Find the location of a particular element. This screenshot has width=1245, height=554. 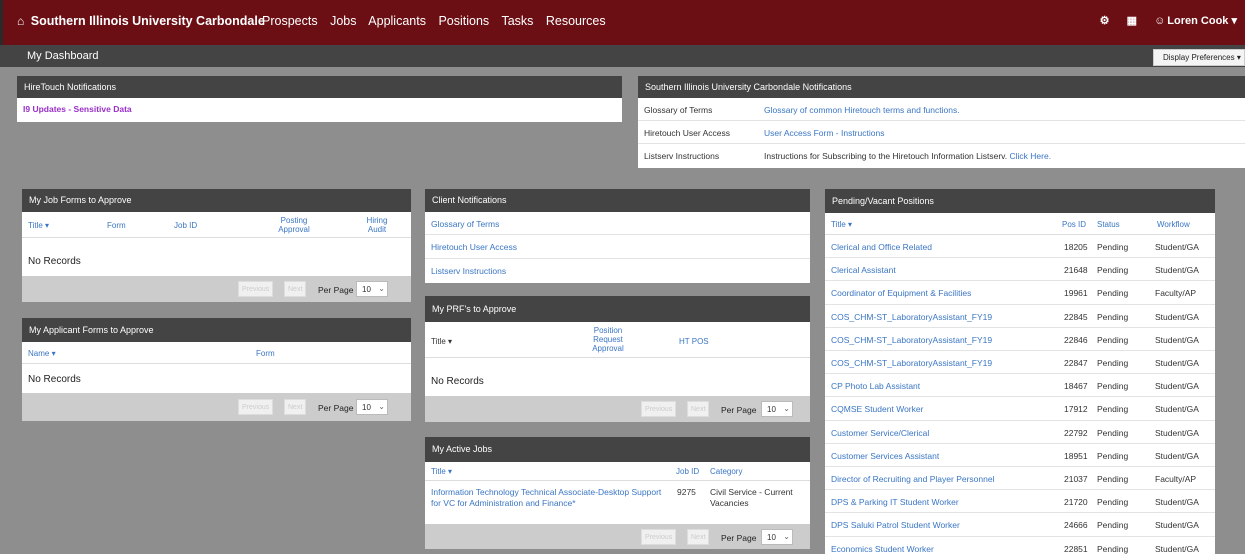

col-status: Status is located at coordinates (1108, 224).